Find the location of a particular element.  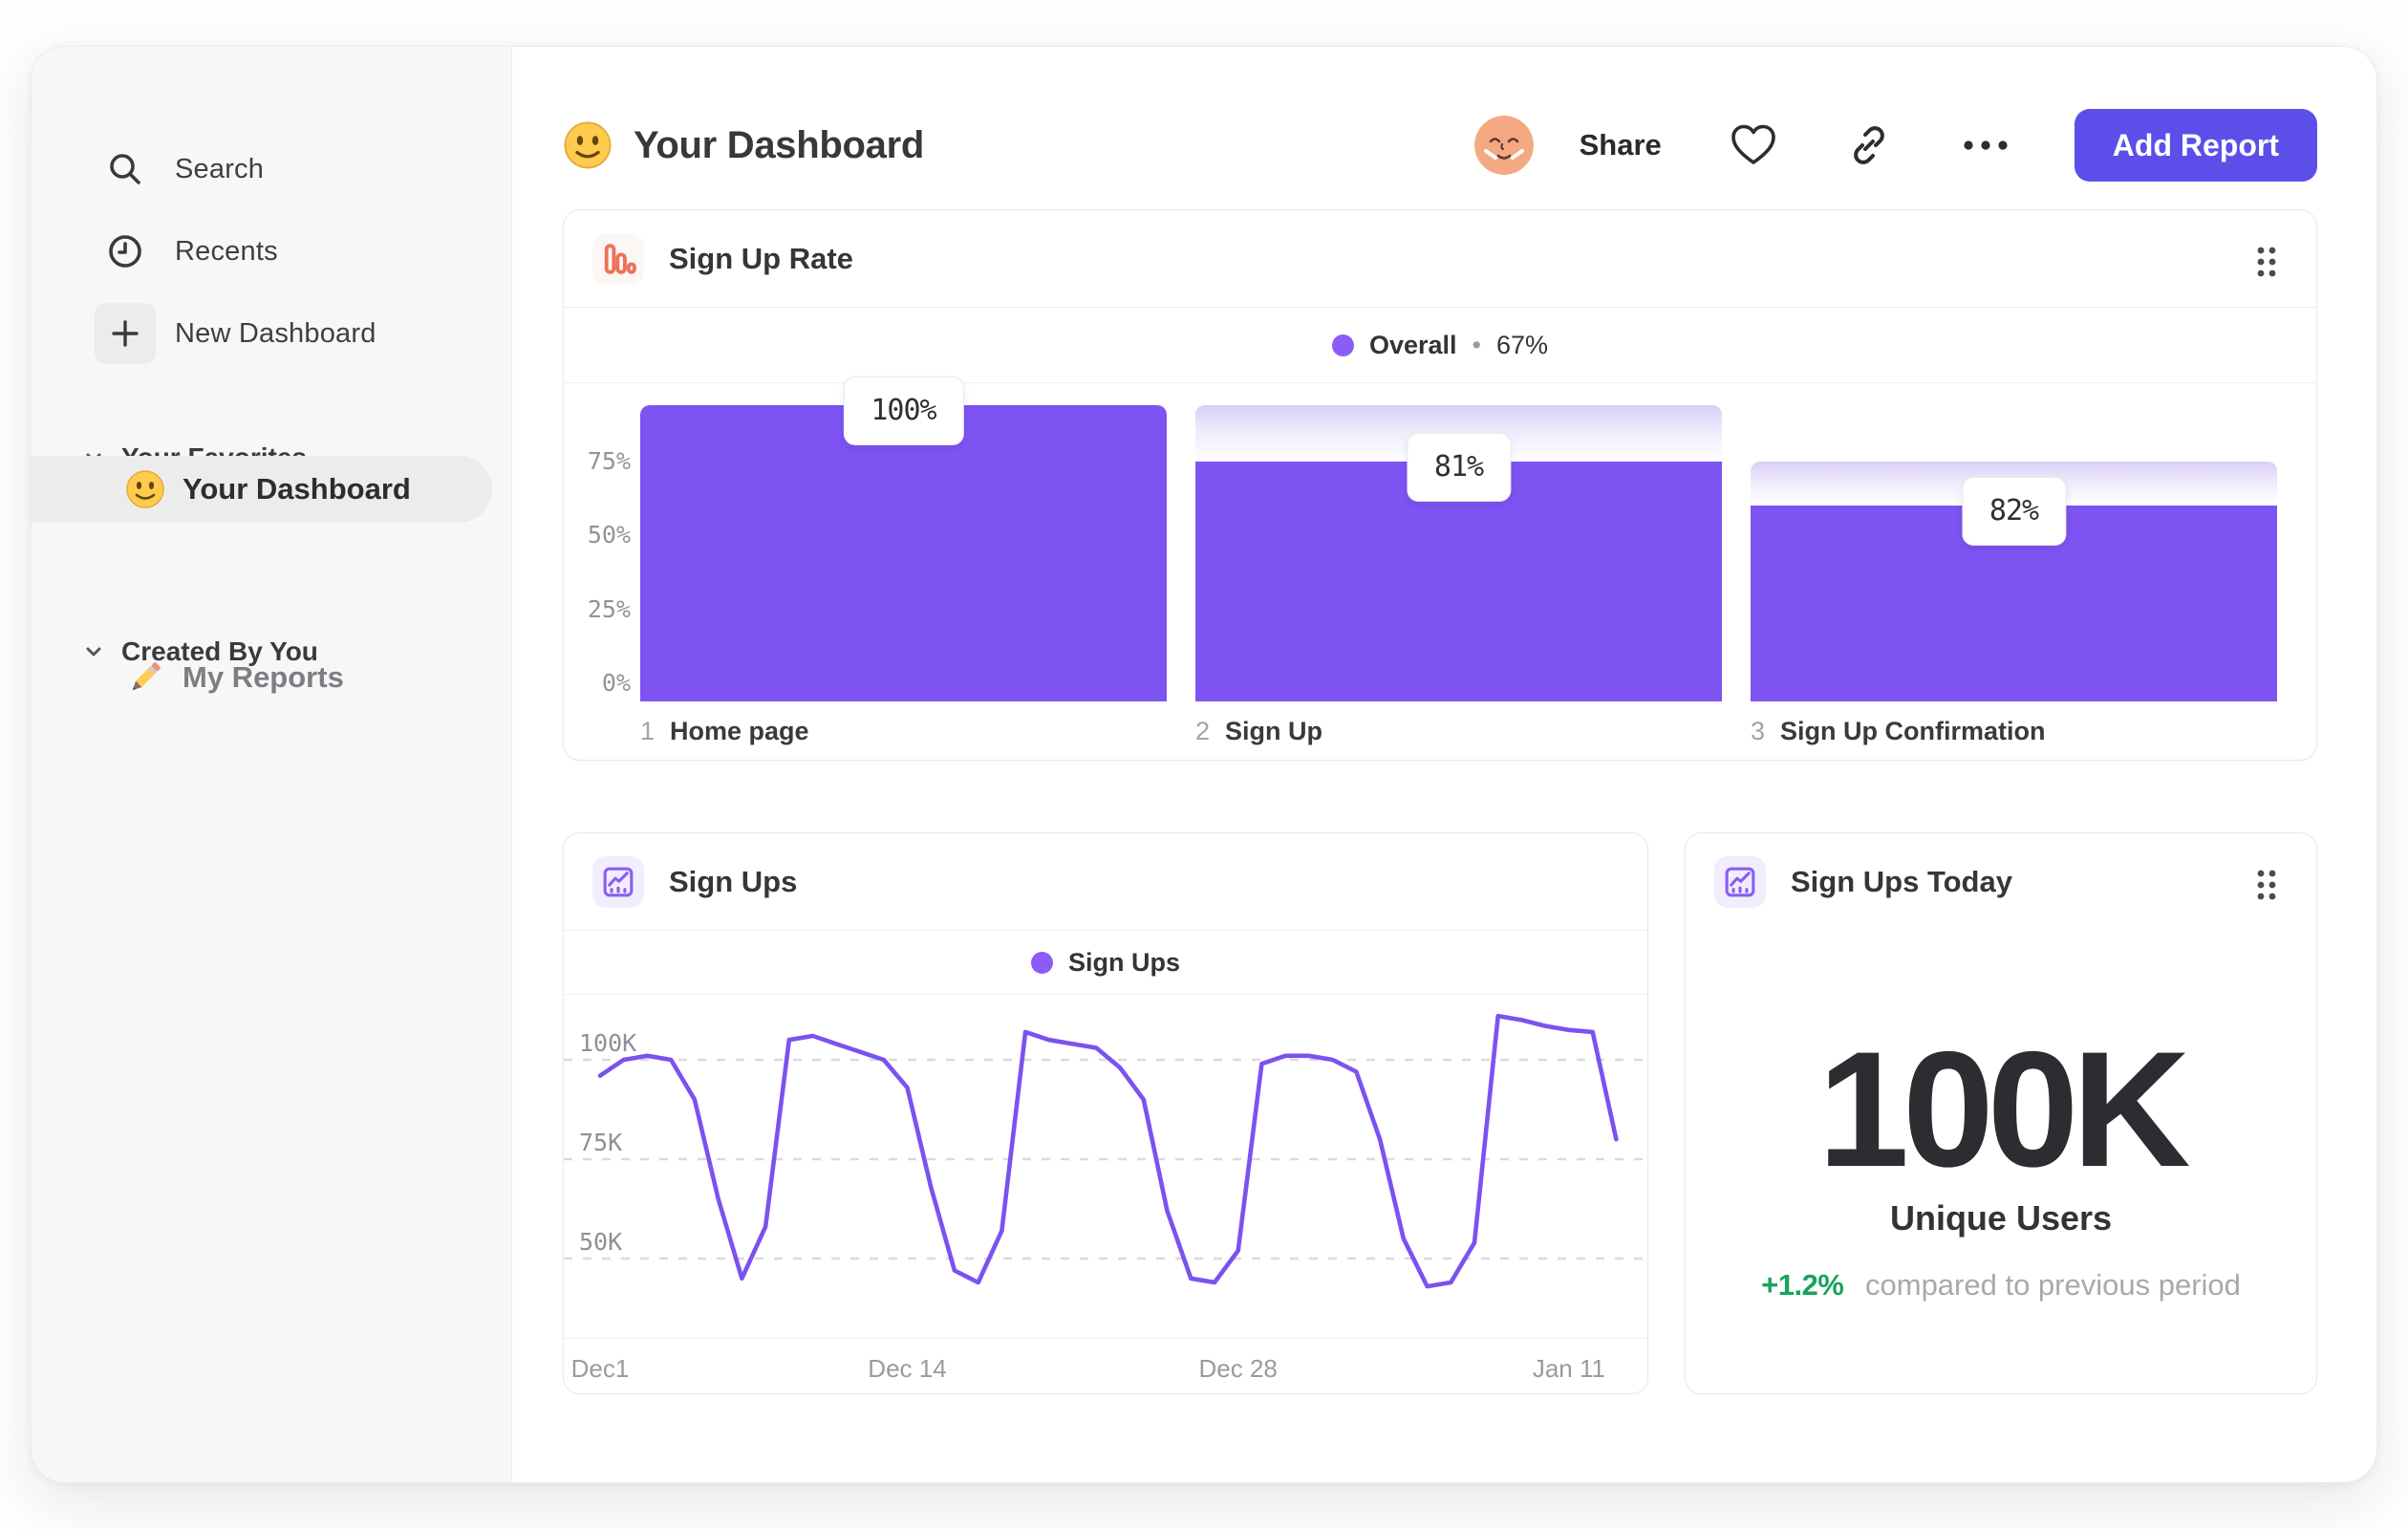

sidebar-item-label: Your Dashboard is located at coordinates (297, 489).